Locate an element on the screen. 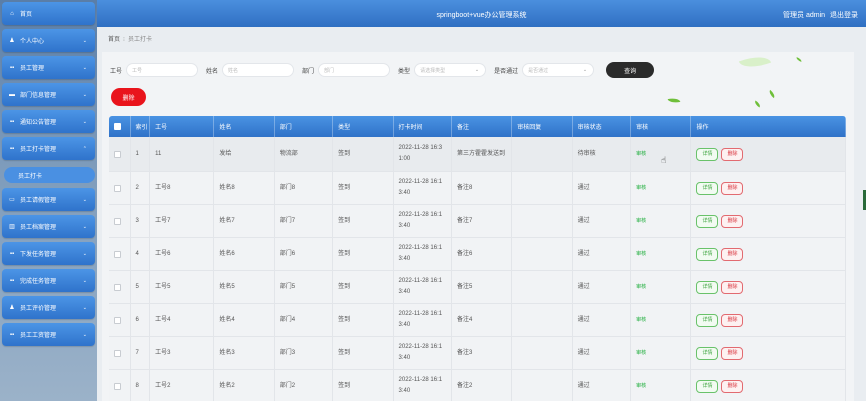 This screenshot has height=401, width=866. header-type: 类型 is located at coordinates (363, 126).